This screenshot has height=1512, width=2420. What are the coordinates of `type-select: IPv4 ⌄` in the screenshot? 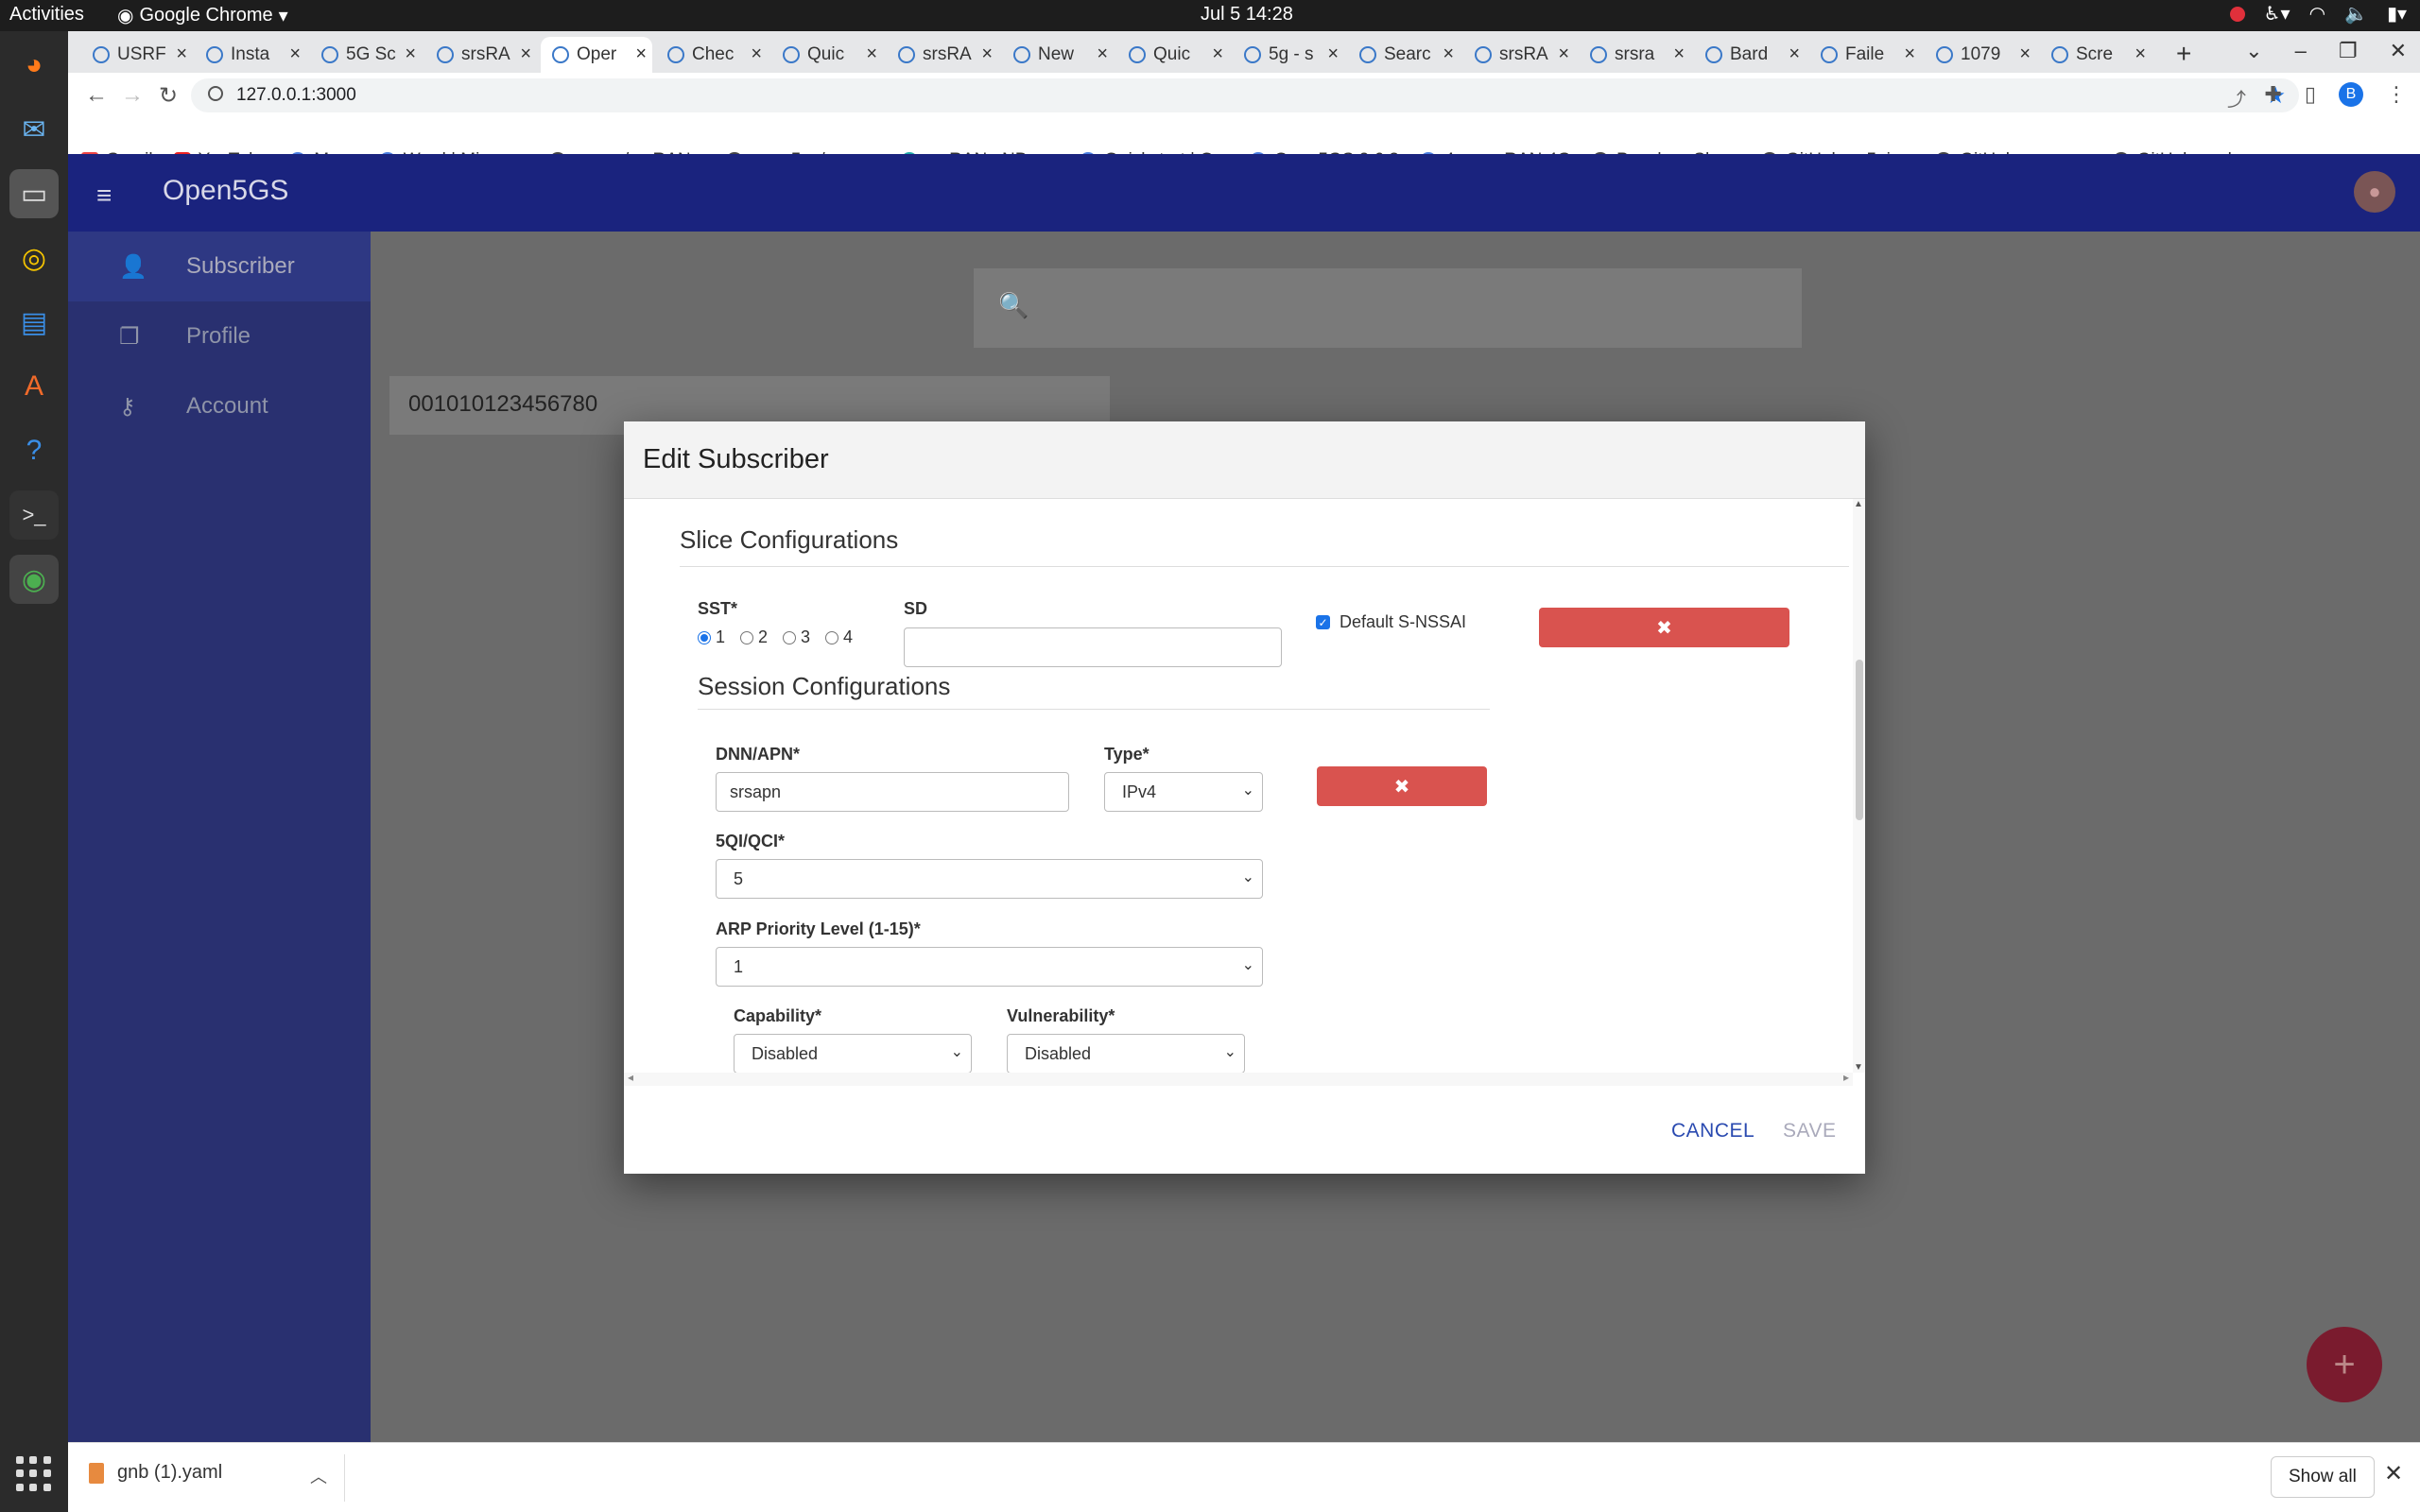 It's located at (1183, 792).